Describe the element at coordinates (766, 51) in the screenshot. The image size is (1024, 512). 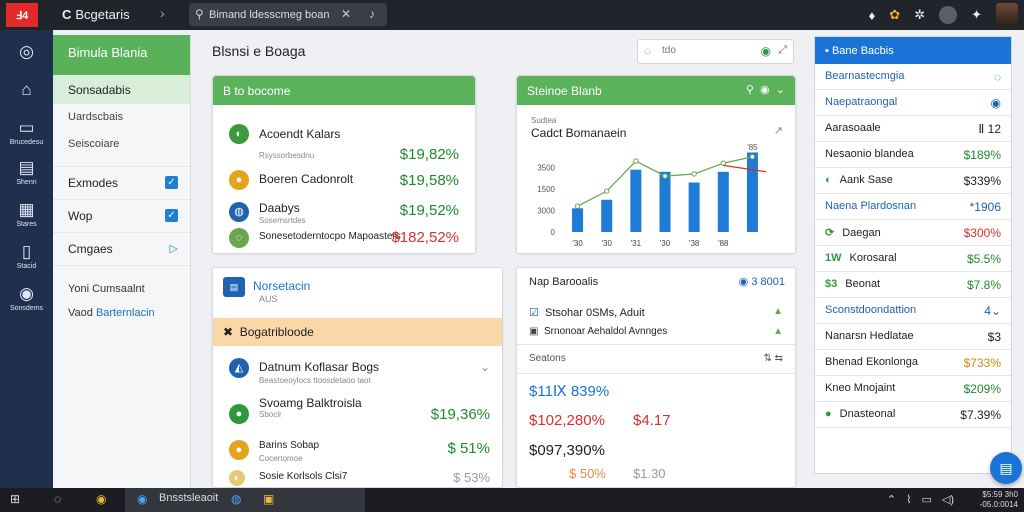
I see `status-icon: ◉` at that location.